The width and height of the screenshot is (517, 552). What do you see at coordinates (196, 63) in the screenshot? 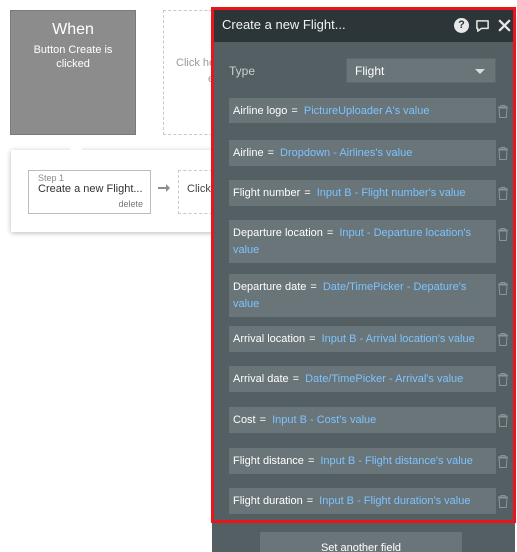
I see `add-event-text: Click he` at bounding box center [196, 63].